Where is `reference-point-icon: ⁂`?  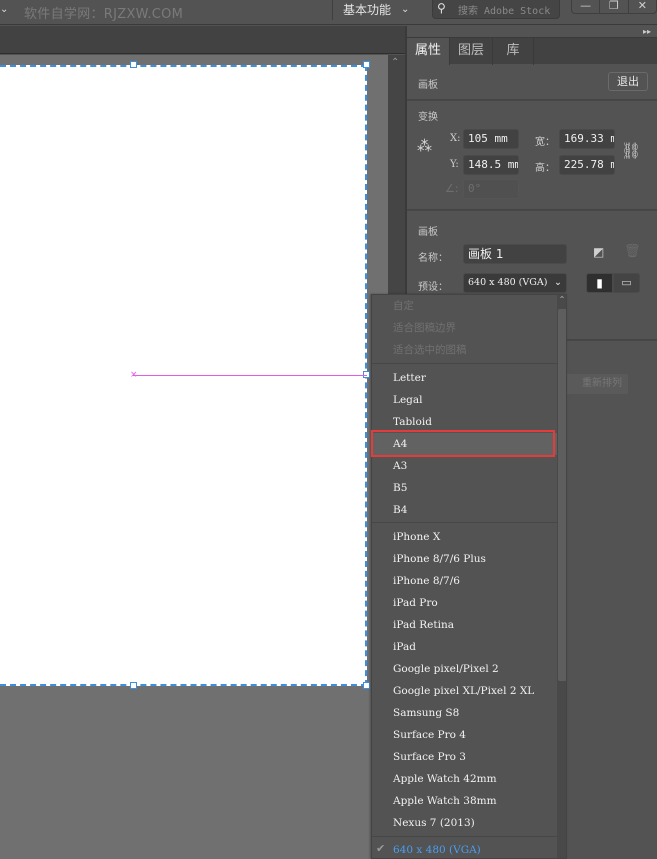 reference-point-icon: ⁂ is located at coordinates (424, 146).